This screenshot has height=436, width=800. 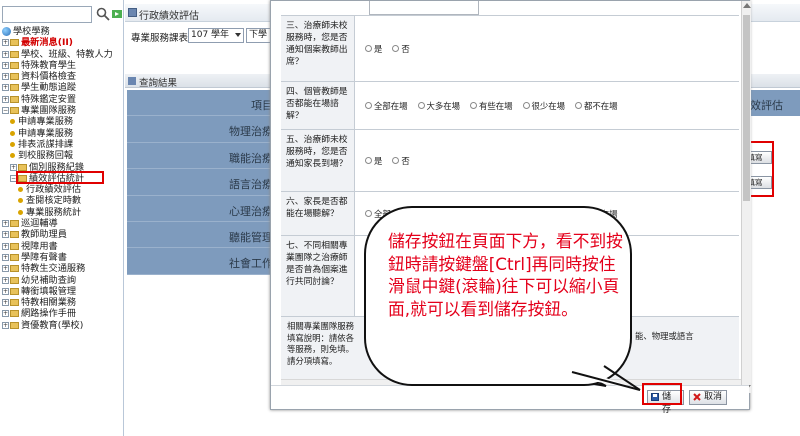 What do you see at coordinates (63, 313) in the screenshot?
I see `tree-item: + 網路操作手冊` at bounding box center [63, 313].